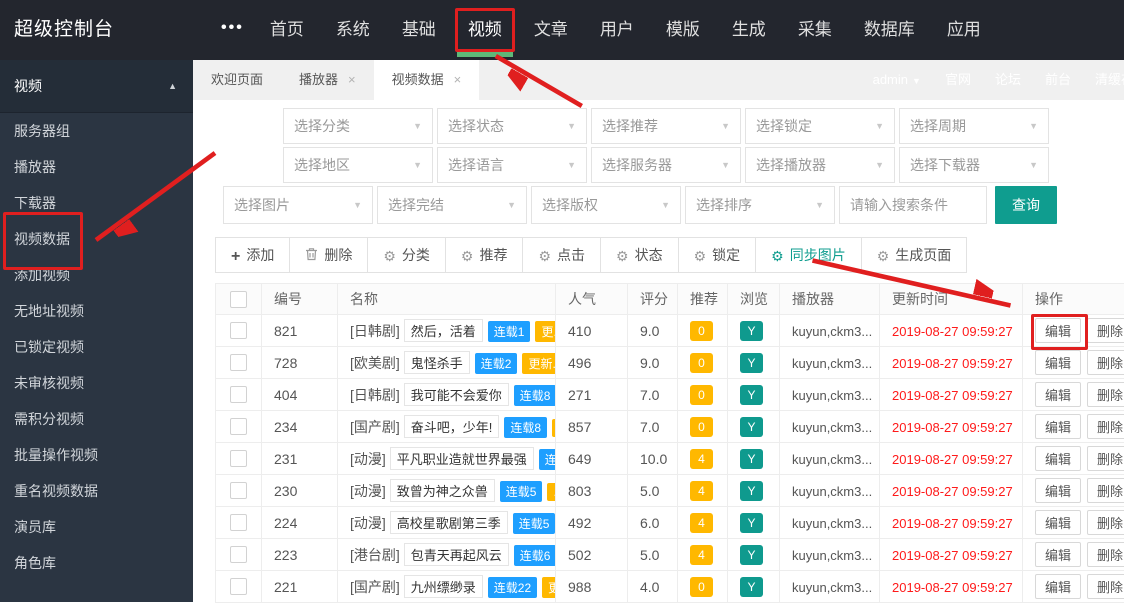  I want to click on toolbar-button-添加: +添加, so click(252, 255).